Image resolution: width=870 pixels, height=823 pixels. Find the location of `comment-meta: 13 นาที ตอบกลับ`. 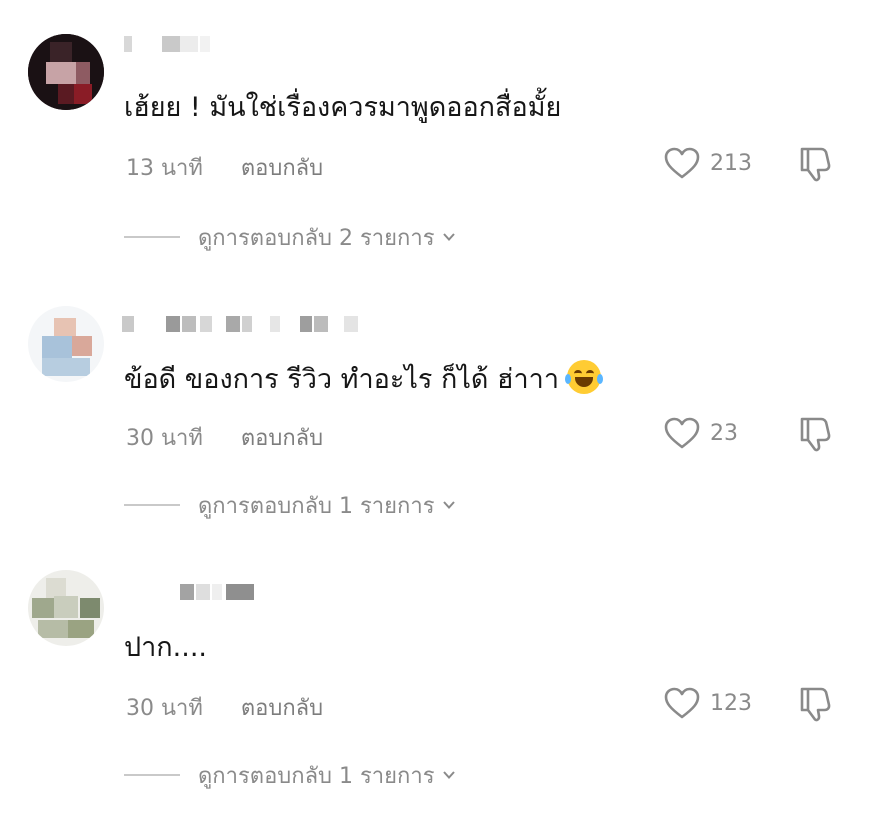

comment-meta: 13 นาที ตอบกลับ is located at coordinates (224, 167).